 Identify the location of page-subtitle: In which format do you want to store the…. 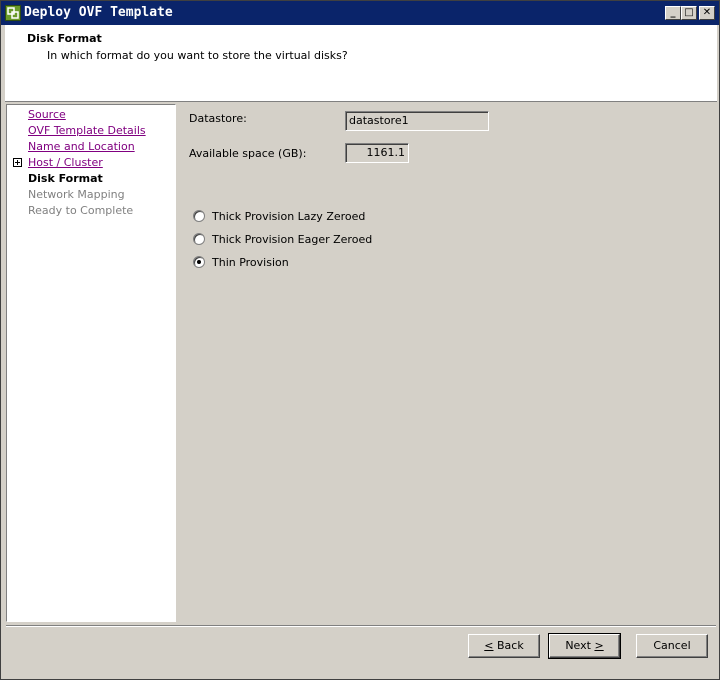
(197, 55).